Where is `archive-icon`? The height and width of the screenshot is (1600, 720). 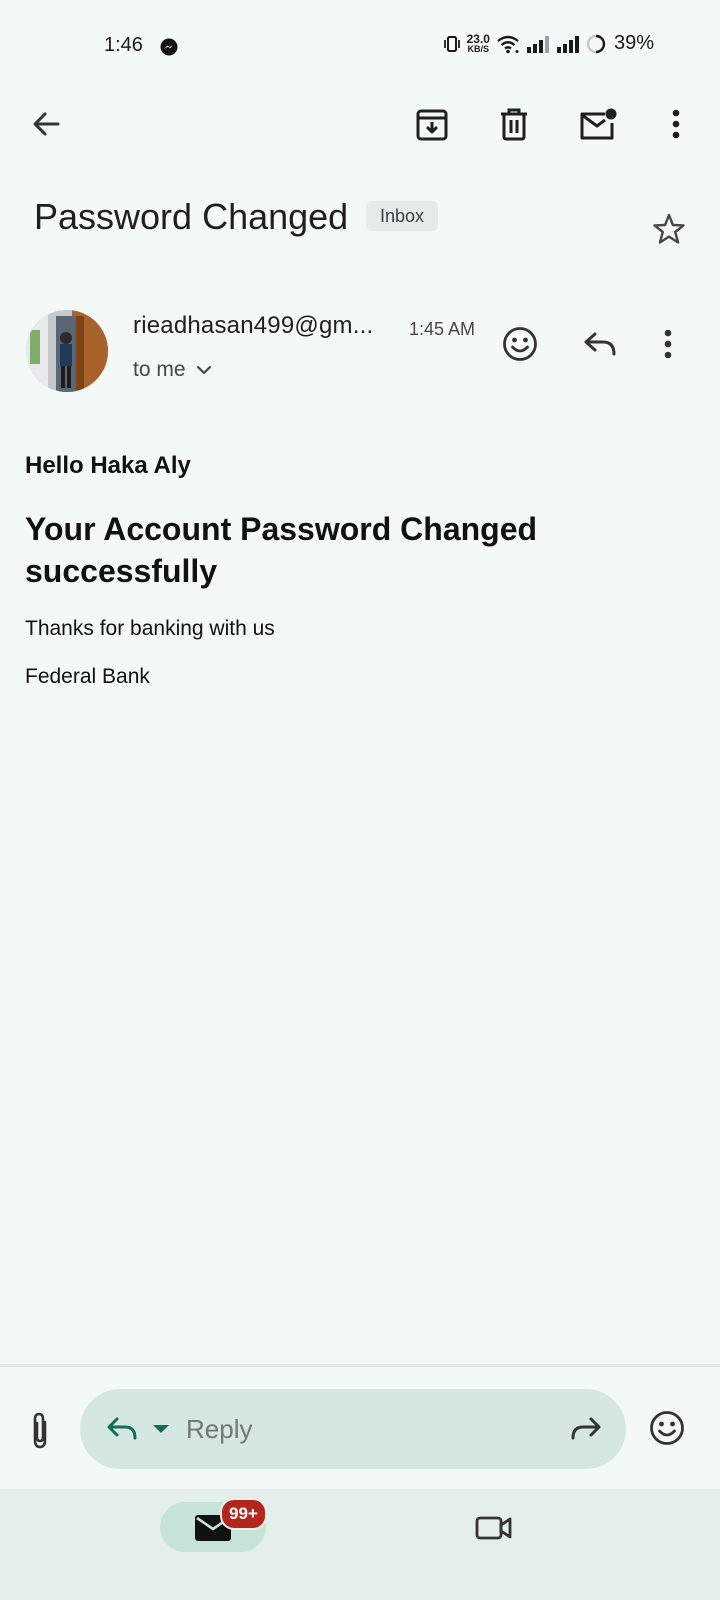
archive-icon is located at coordinates (432, 125).